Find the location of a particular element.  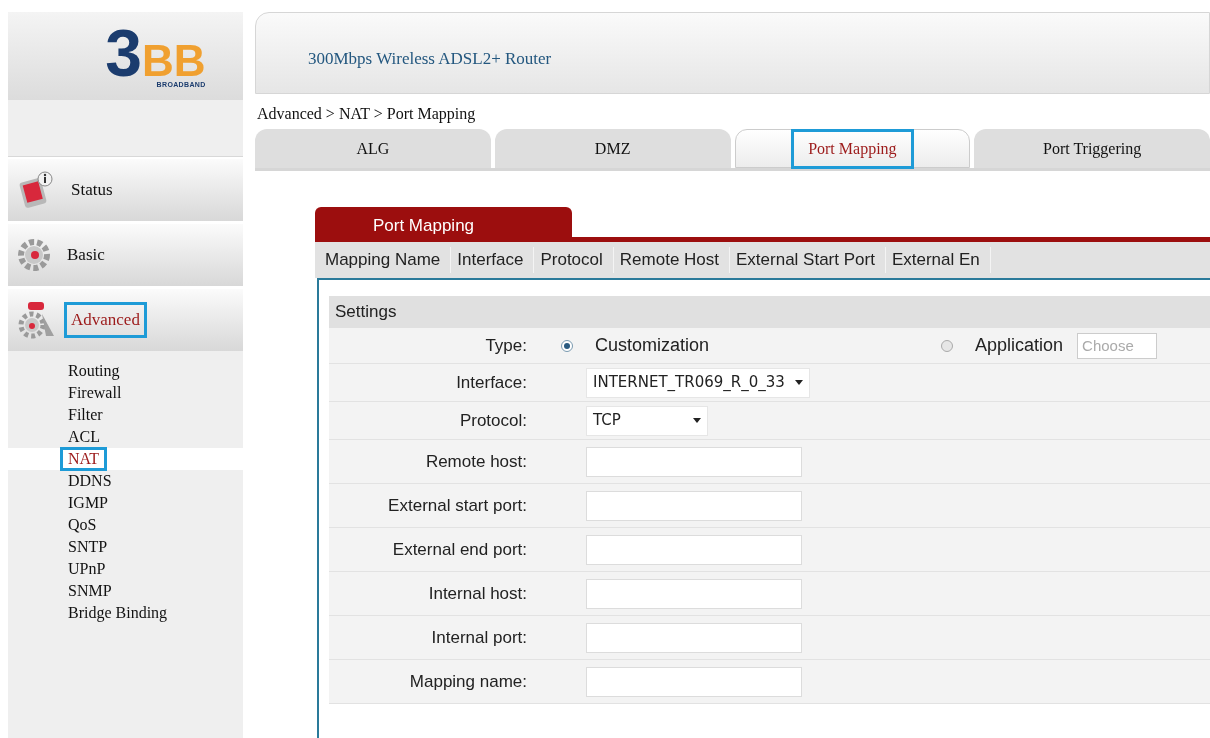

column-header: Remote Host is located at coordinates (674, 260).